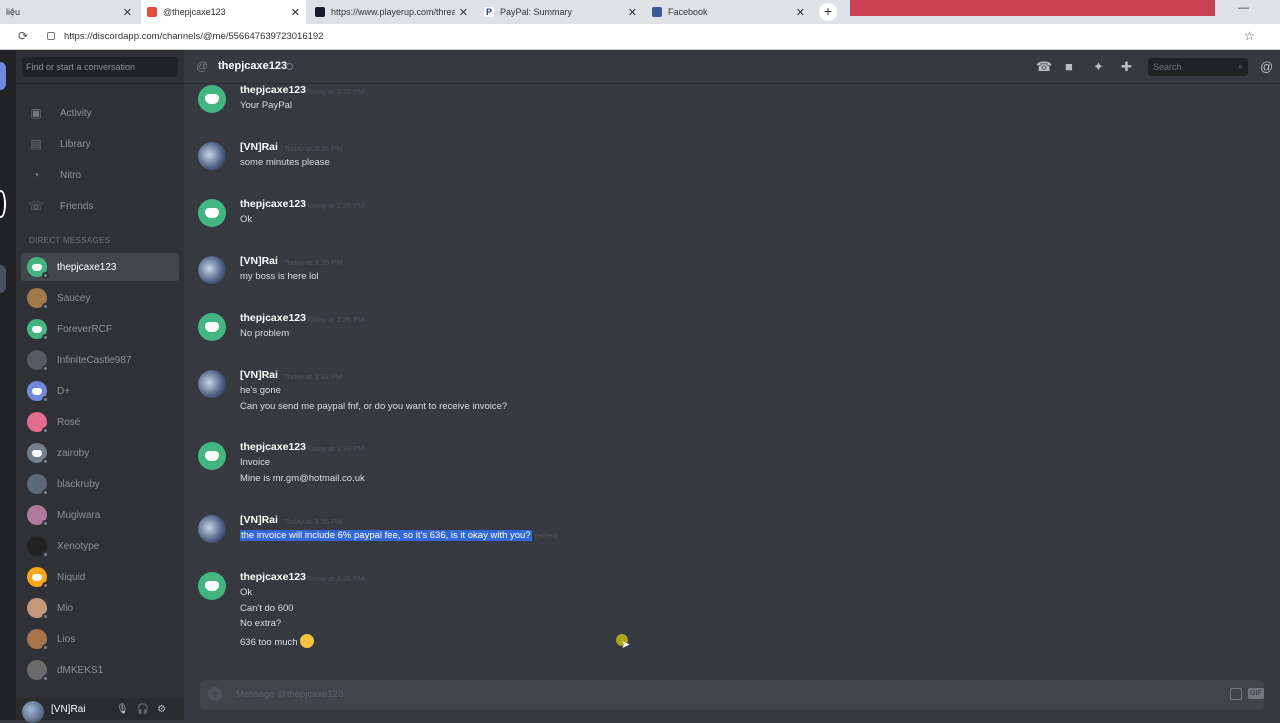 Image resolution: width=1280 pixels, height=723 pixels. I want to click on browser-tab: https://www.playerup.com/threa ✕, so click(391, 12).